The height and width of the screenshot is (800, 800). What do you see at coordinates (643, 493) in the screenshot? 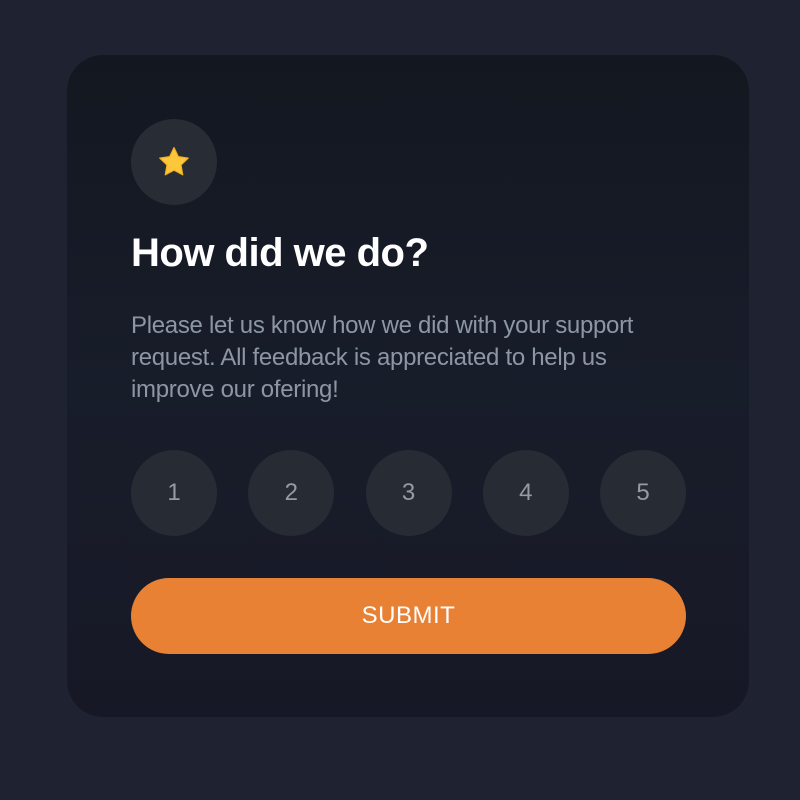
I see `rating-option-5: 5` at bounding box center [643, 493].